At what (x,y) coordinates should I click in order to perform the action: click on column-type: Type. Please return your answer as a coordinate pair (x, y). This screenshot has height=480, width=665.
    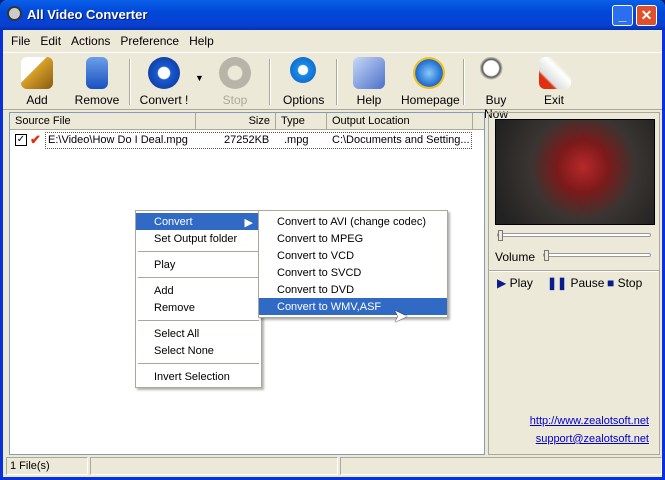
    Looking at the image, I should click on (301, 121).